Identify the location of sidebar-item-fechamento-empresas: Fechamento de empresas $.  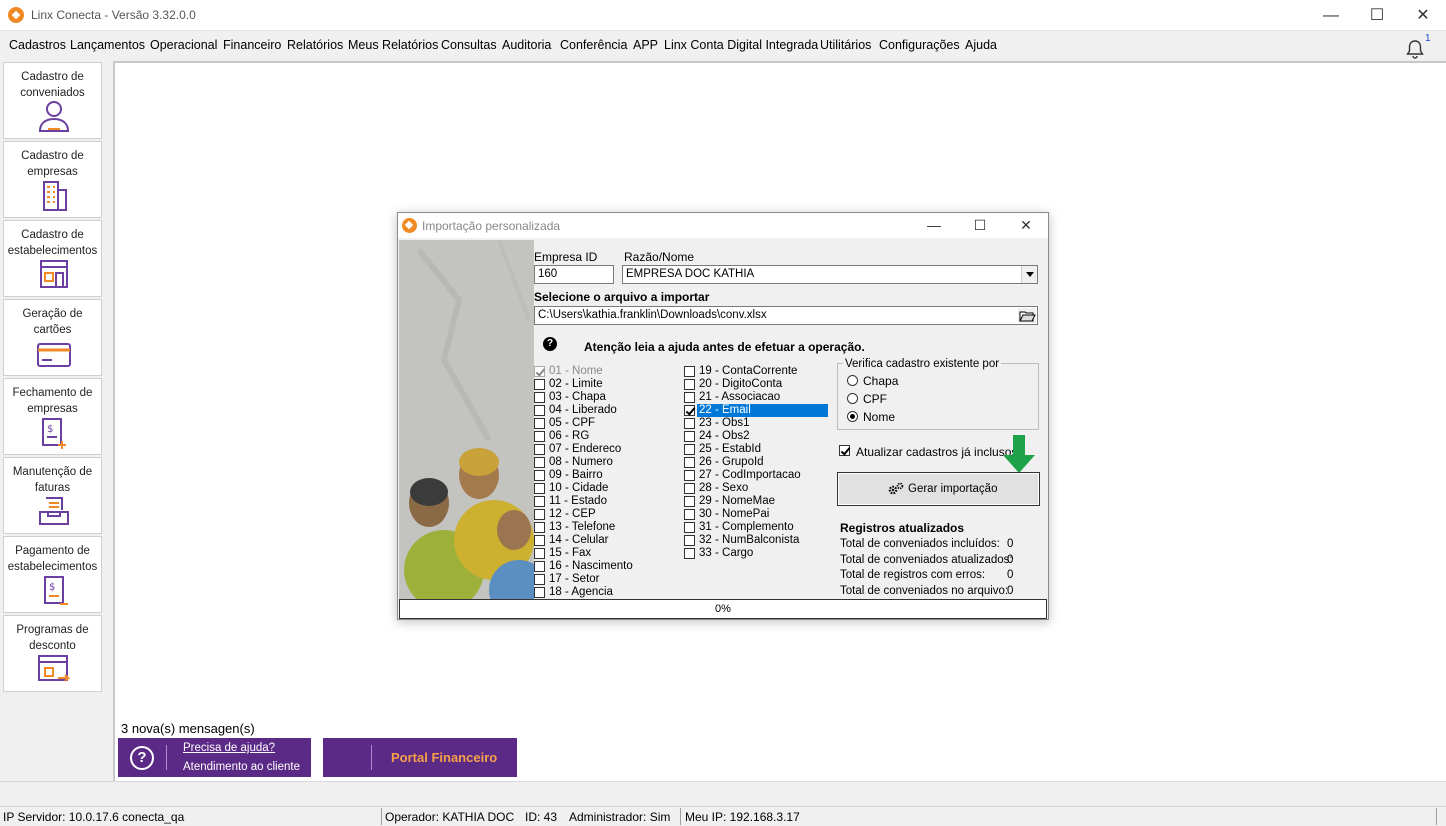
(52, 416).